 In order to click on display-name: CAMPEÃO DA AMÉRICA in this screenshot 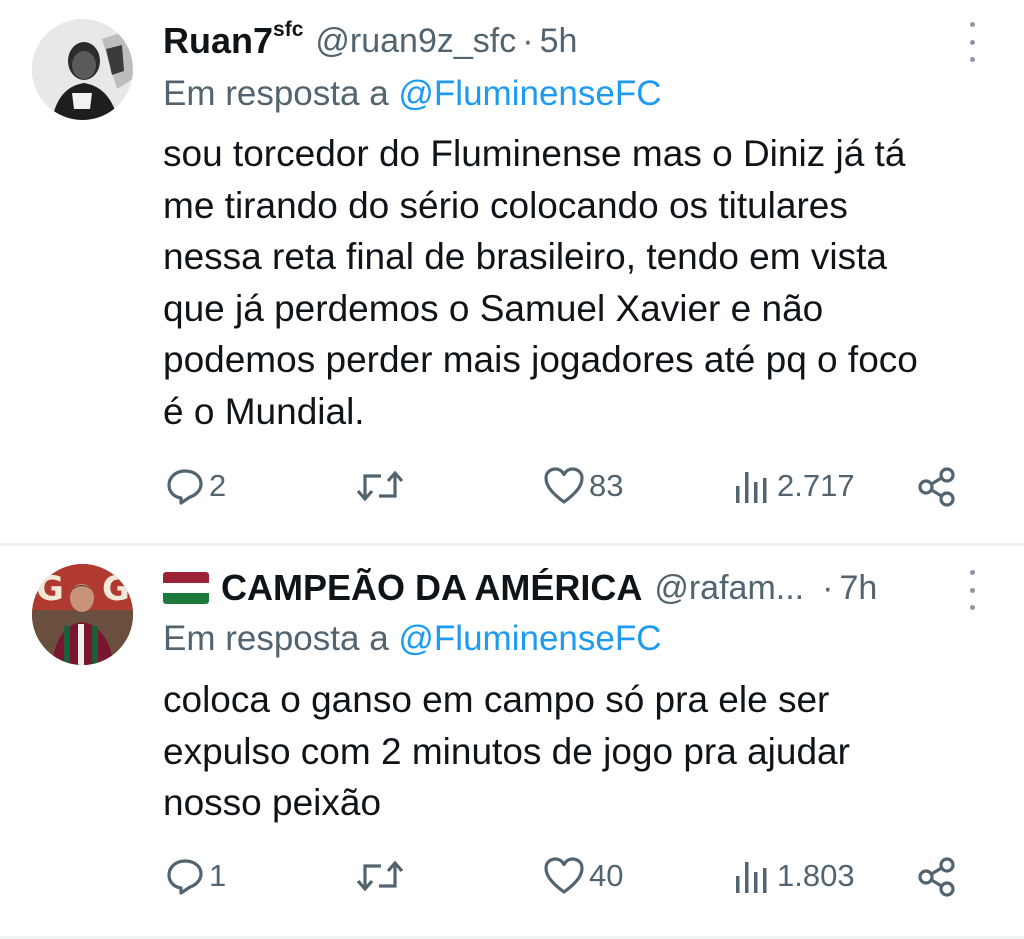, I will do `click(431, 588)`.